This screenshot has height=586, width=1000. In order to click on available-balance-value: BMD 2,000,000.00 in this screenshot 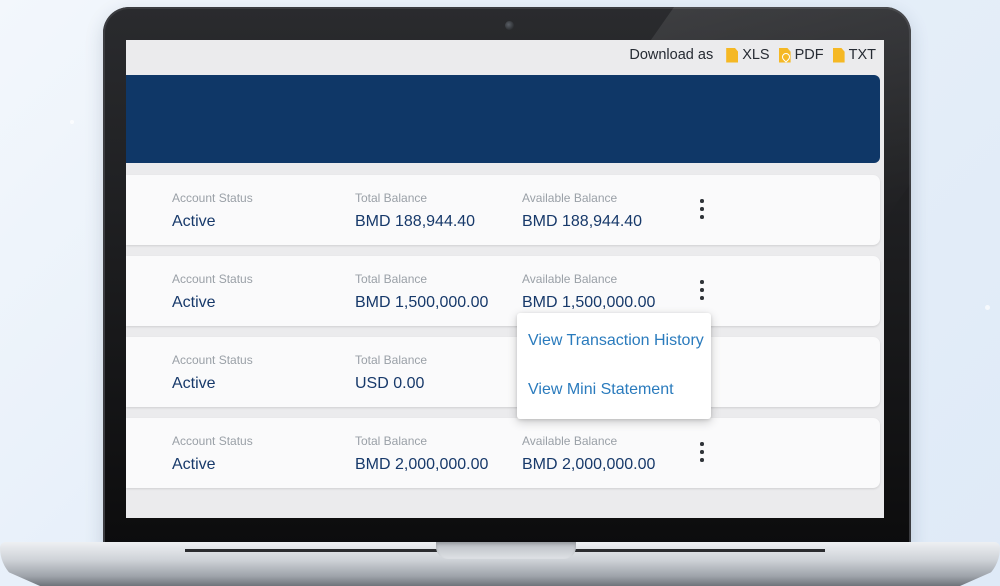, I will do `click(589, 464)`.